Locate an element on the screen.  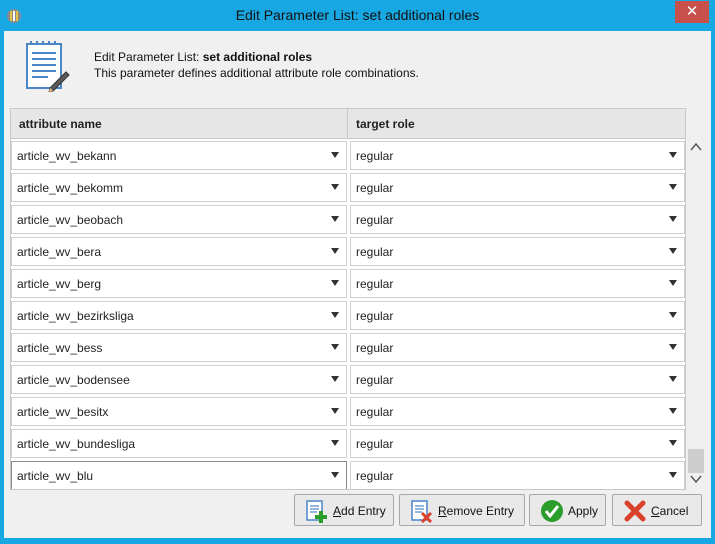
attribute-name-dropdown: article_wv_beobach is located at coordinates (179, 219).